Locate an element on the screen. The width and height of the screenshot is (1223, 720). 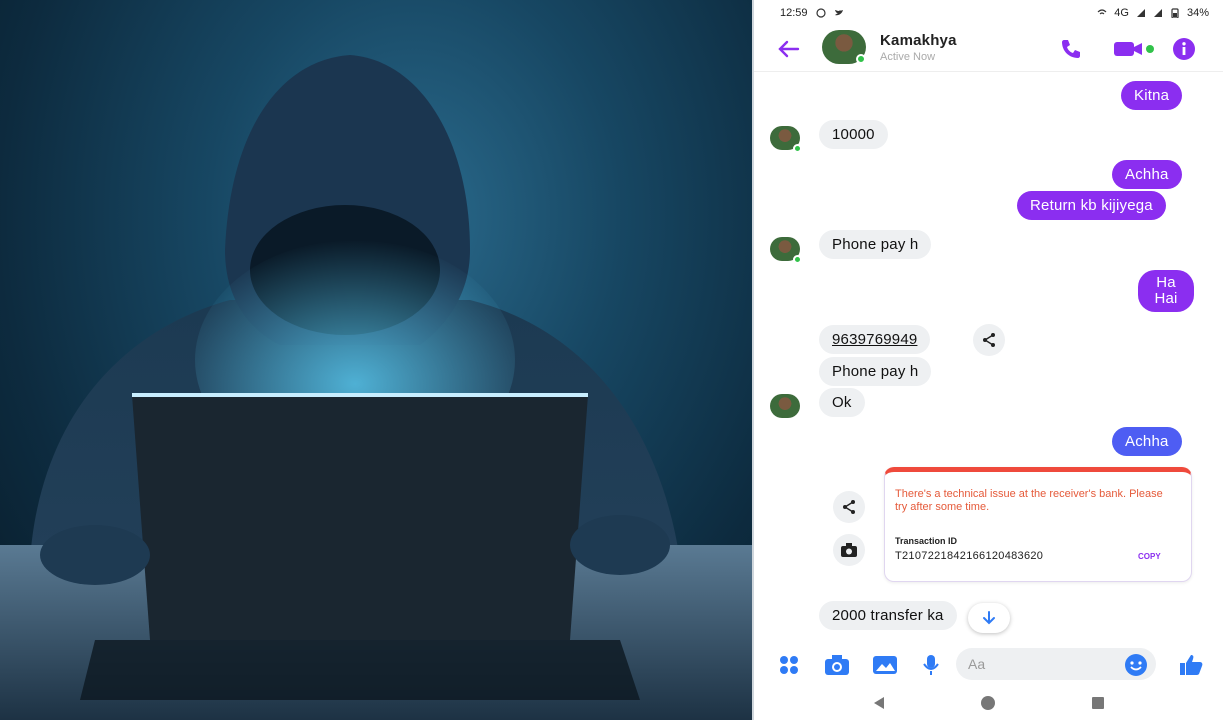
battery-icon is located at coordinates (1175, 13).